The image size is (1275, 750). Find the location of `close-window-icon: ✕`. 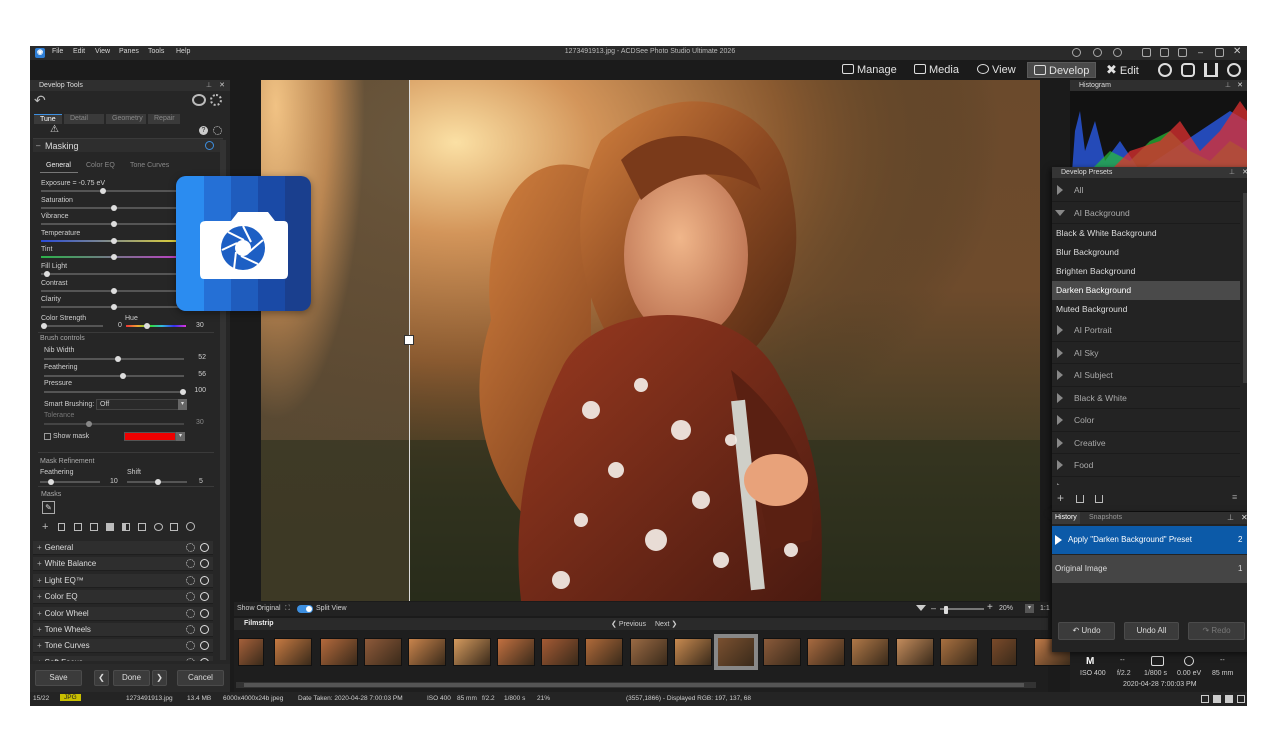

close-window-icon: ✕ is located at coordinates (1237, 51).